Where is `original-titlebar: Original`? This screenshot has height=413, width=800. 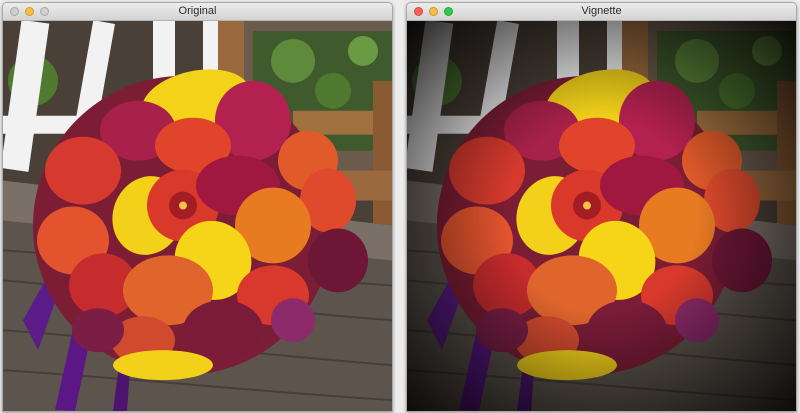
original-titlebar: Original is located at coordinates (197, 12).